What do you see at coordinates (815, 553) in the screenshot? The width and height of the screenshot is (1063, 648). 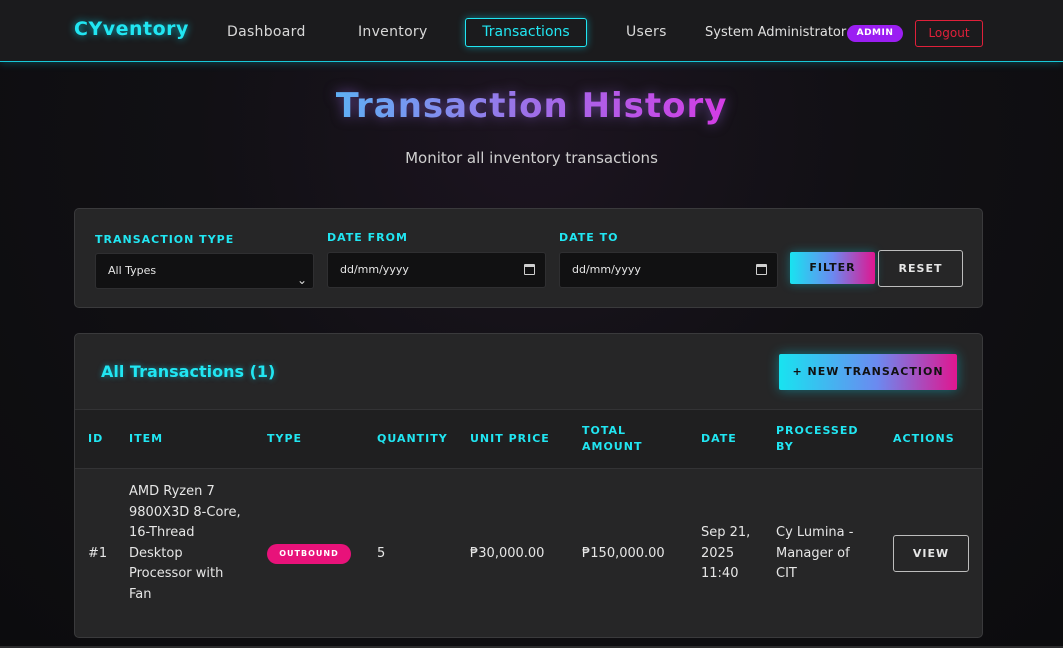 I see `transaction-processed-by: Cy Lumina - Manager of CIT` at bounding box center [815, 553].